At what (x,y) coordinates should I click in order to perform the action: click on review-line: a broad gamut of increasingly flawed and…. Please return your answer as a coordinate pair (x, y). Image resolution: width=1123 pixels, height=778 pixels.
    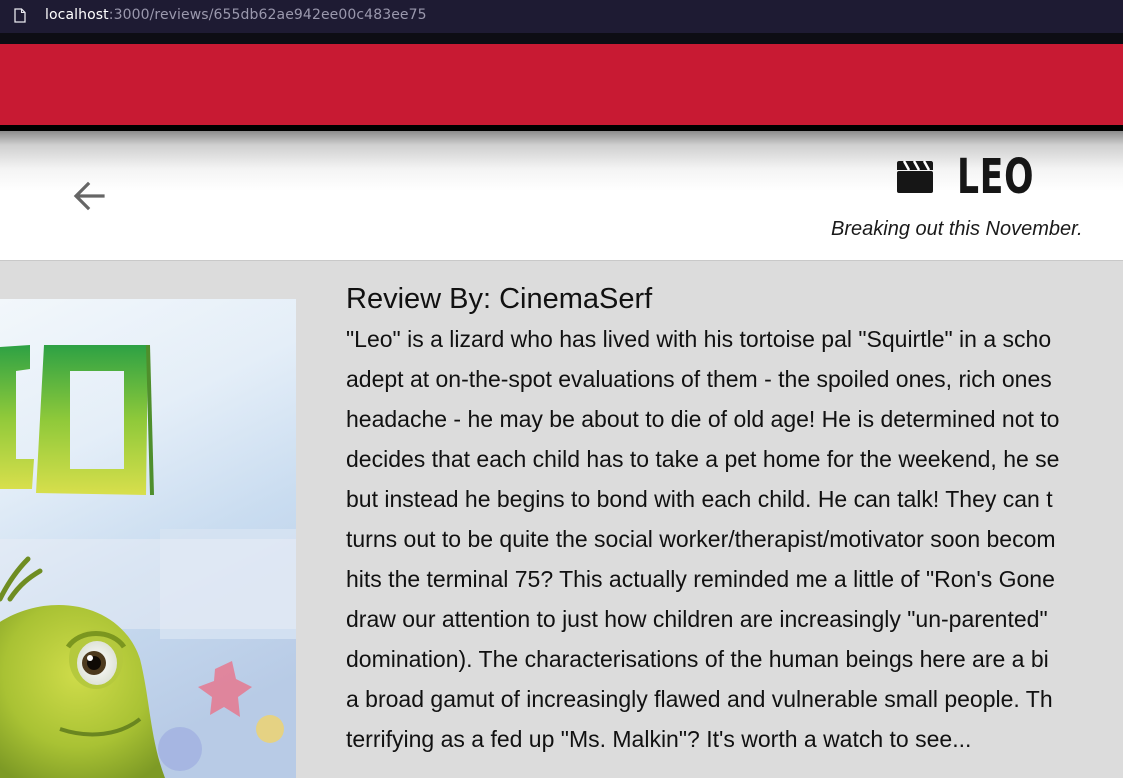
    Looking at the image, I should click on (699, 699).